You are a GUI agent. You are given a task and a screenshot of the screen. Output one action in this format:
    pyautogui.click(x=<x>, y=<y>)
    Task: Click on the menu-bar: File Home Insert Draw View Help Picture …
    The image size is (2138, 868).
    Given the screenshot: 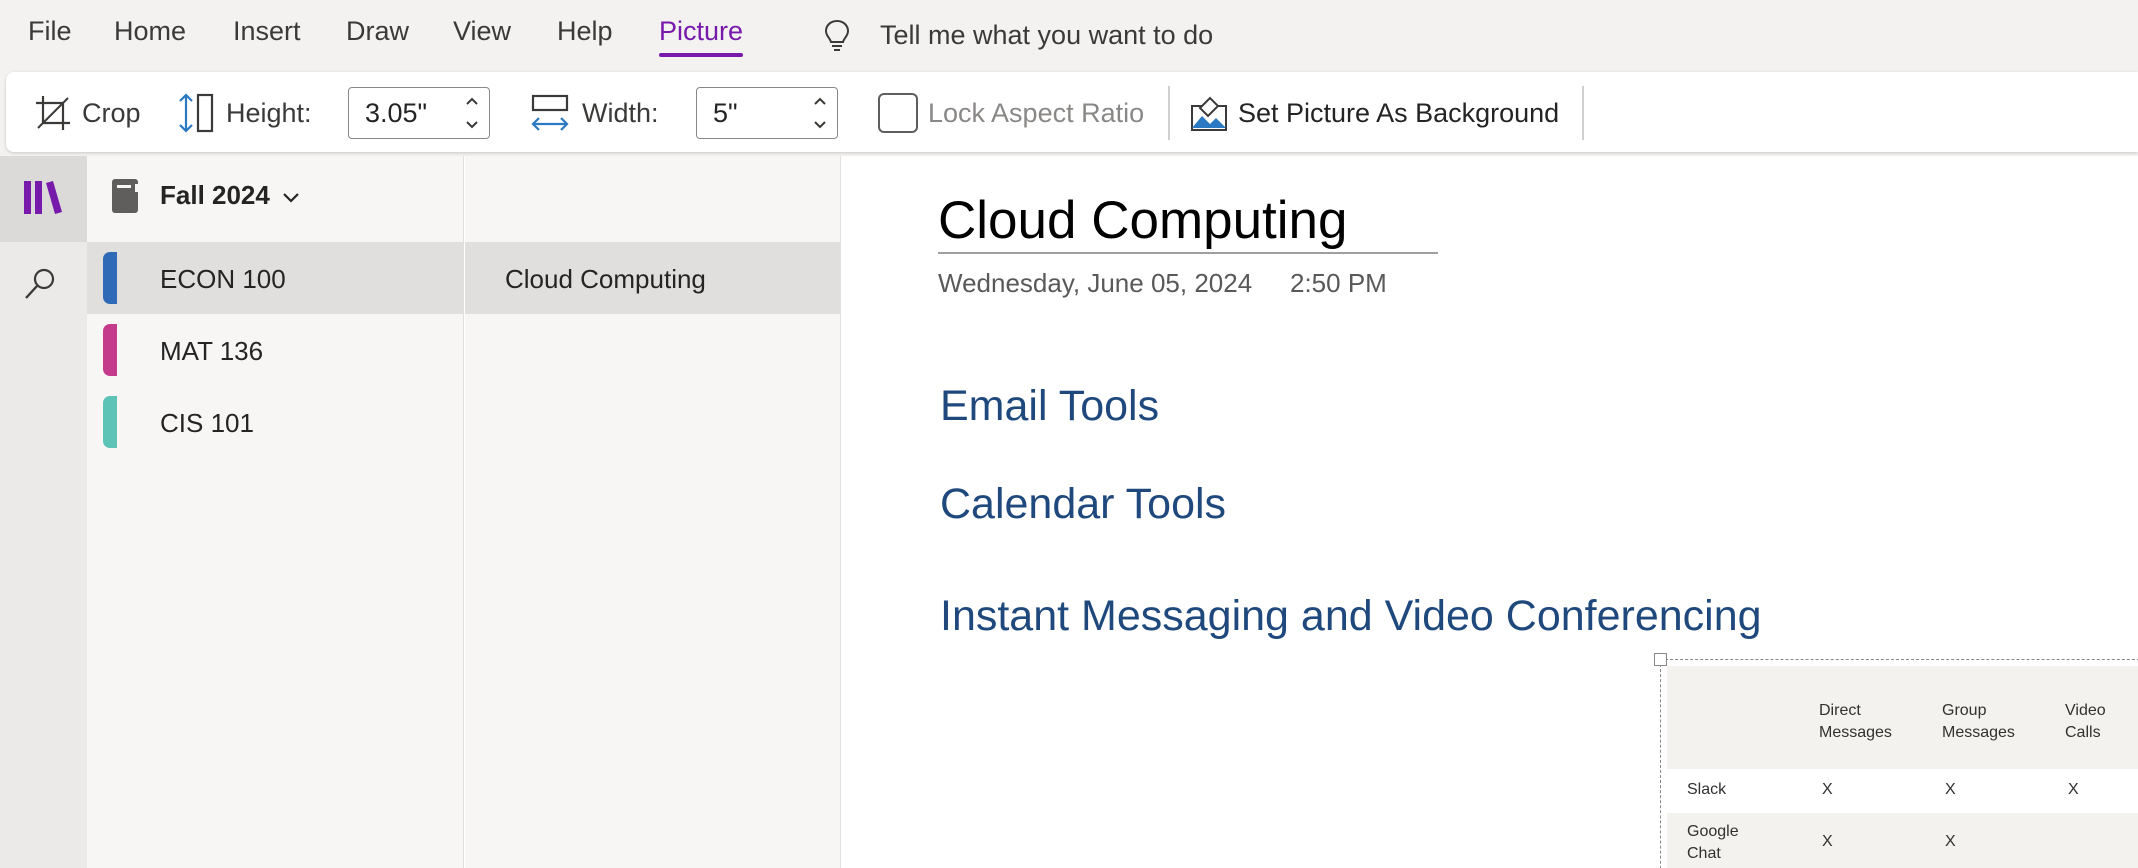 What is the action you would take?
    pyautogui.click(x=1069, y=35)
    